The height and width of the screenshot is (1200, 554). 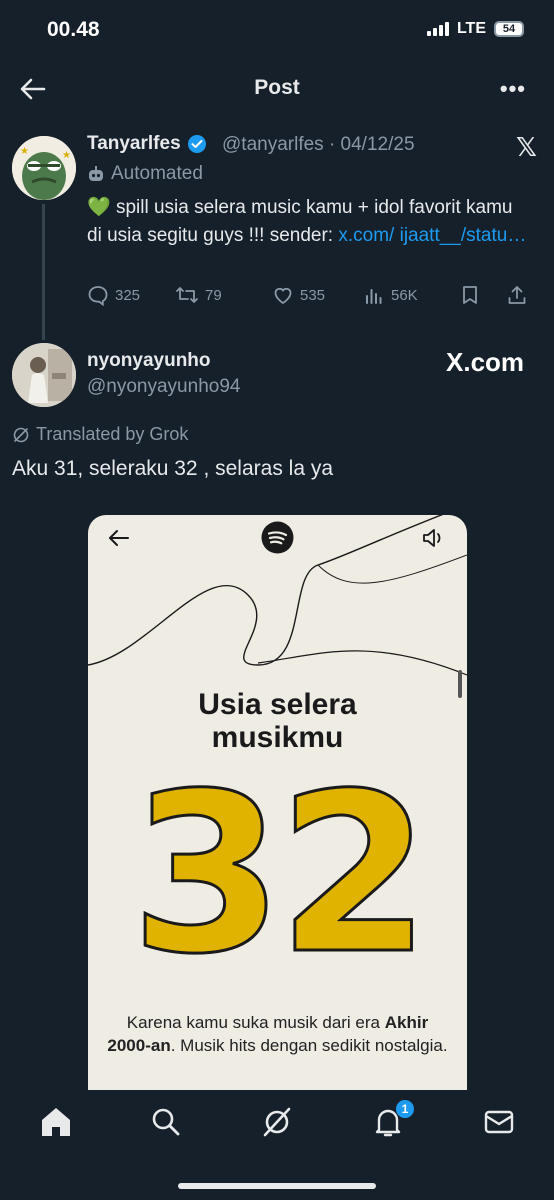 I want to click on post-author: Tanyarlfes, so click(x=147, y=144).